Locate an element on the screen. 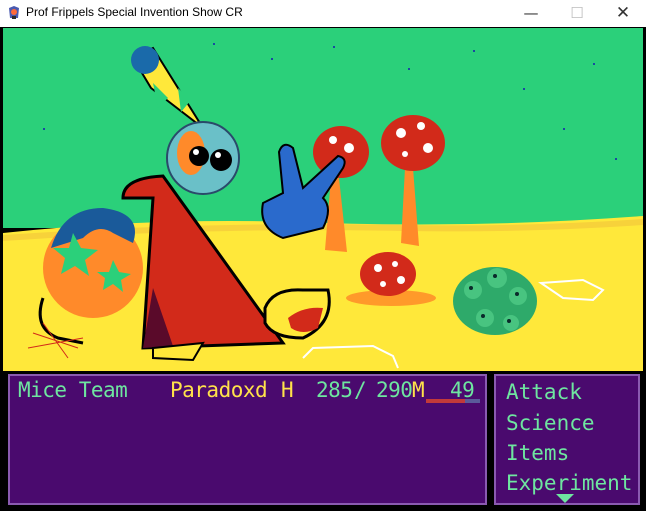 The height and width of the screenshot is (511, 646). command-experiment: Experiment is located at coordinates (569, 483).